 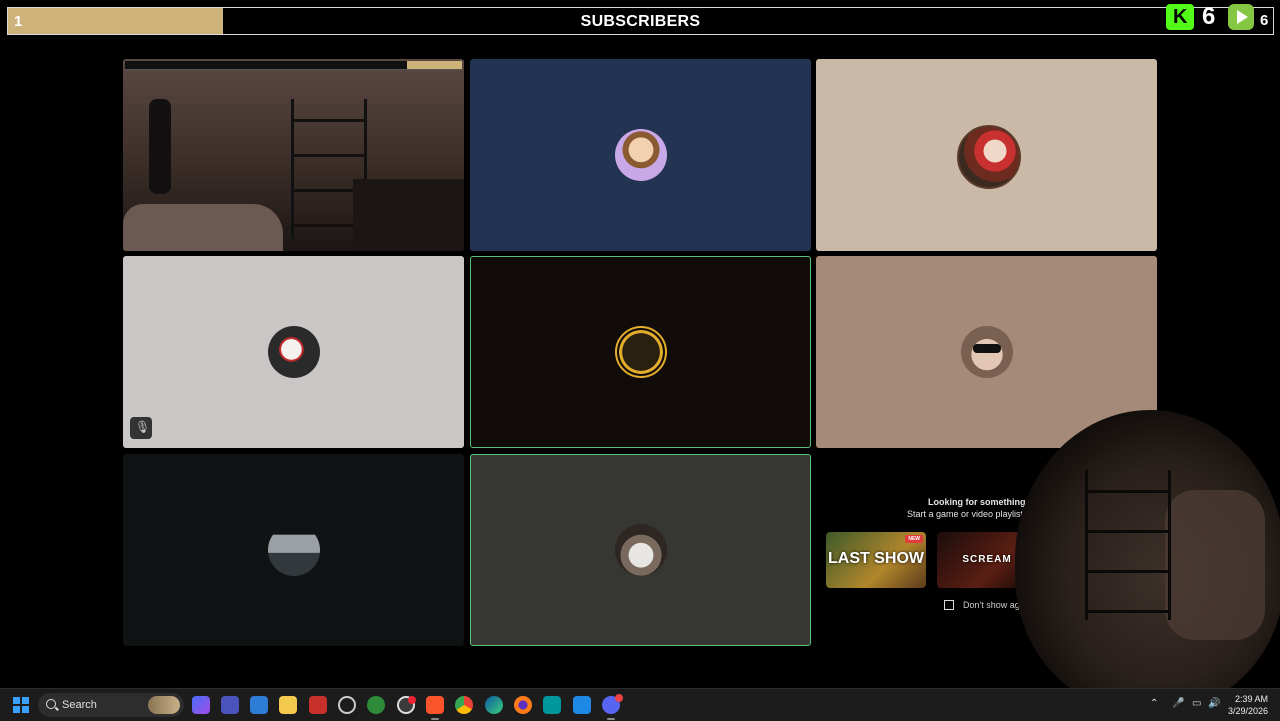 I want to click on house-photo-avatar, so click(x=293, y=550).